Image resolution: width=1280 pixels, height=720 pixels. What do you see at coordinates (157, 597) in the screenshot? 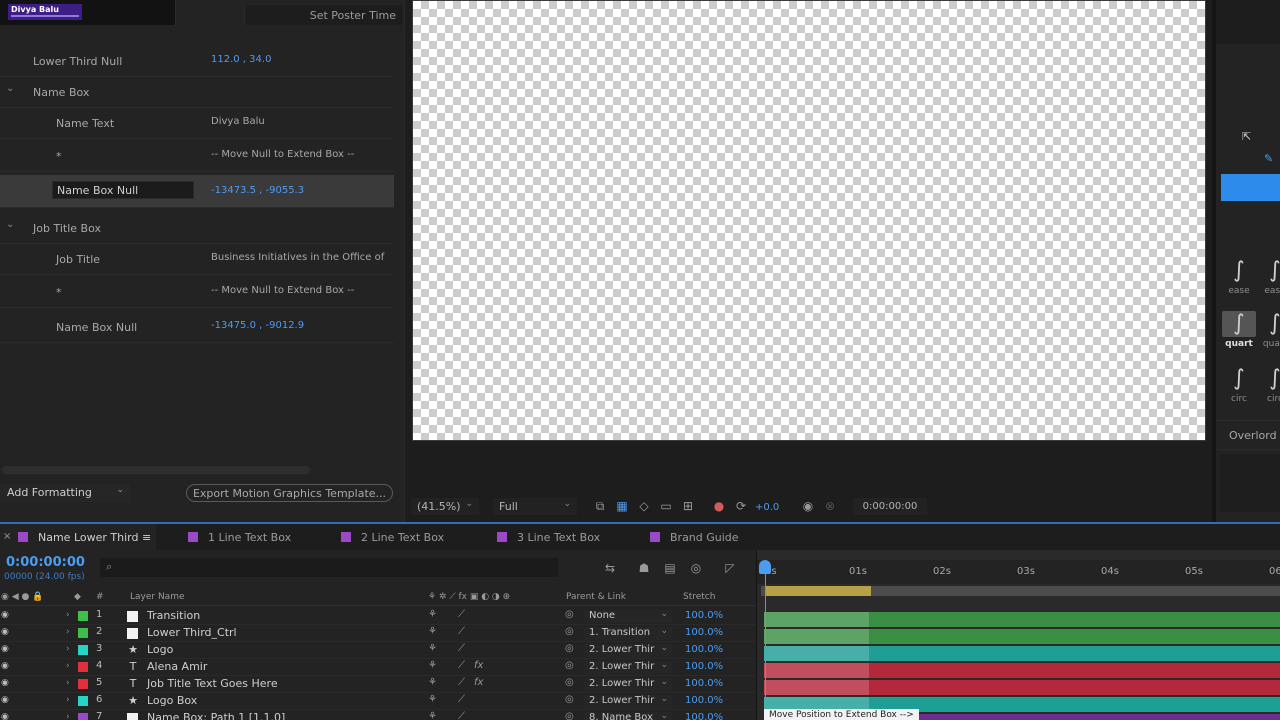
I see `layer-name-column: Layer Name` at bounding box center [157, 597].